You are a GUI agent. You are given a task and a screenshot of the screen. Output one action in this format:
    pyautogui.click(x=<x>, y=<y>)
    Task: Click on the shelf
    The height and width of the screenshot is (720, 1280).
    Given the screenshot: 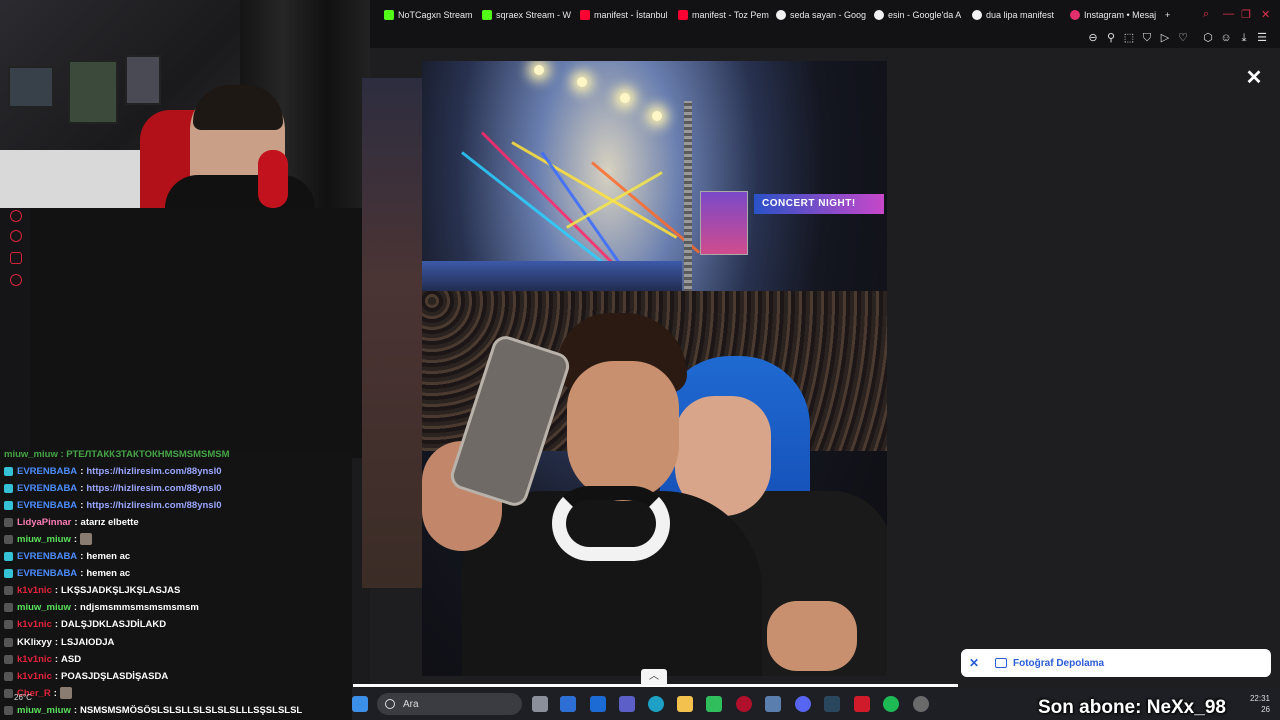 What is the action you would take?
    pyautogui.click(x=75, y=179)
    